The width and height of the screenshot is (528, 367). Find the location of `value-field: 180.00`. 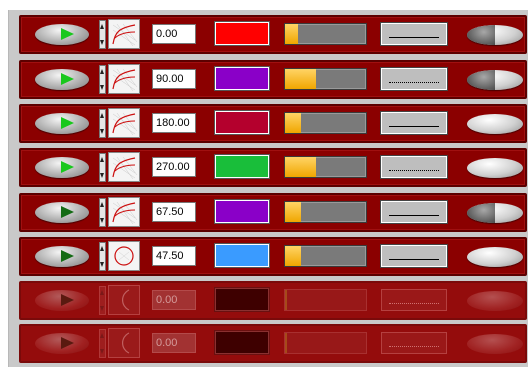

value-field: 180.00 is located at coordinates (174, 123).